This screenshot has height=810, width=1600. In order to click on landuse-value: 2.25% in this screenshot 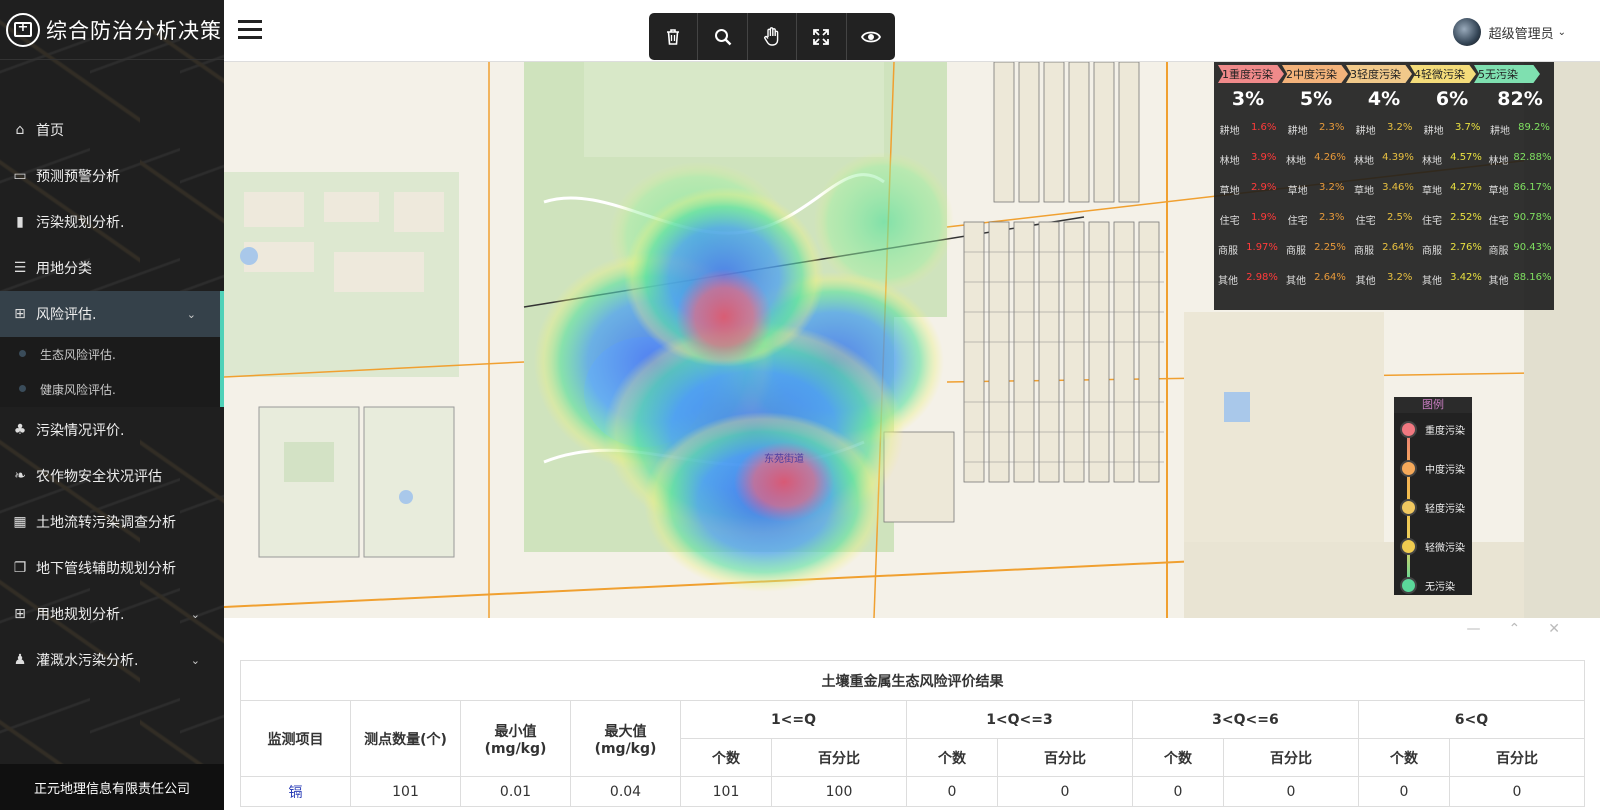, I will do `click(1330, 247)`.